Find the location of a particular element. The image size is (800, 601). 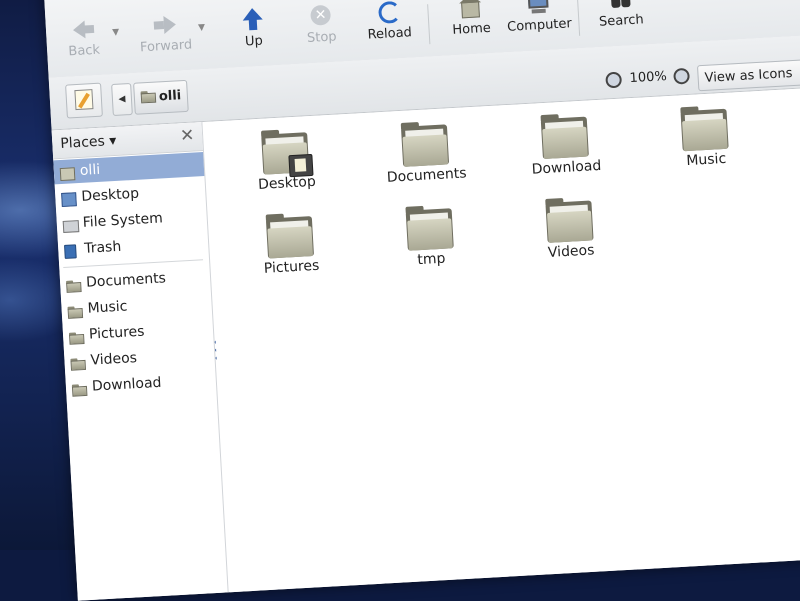

drive-icon is located at coordinates (71, 226).